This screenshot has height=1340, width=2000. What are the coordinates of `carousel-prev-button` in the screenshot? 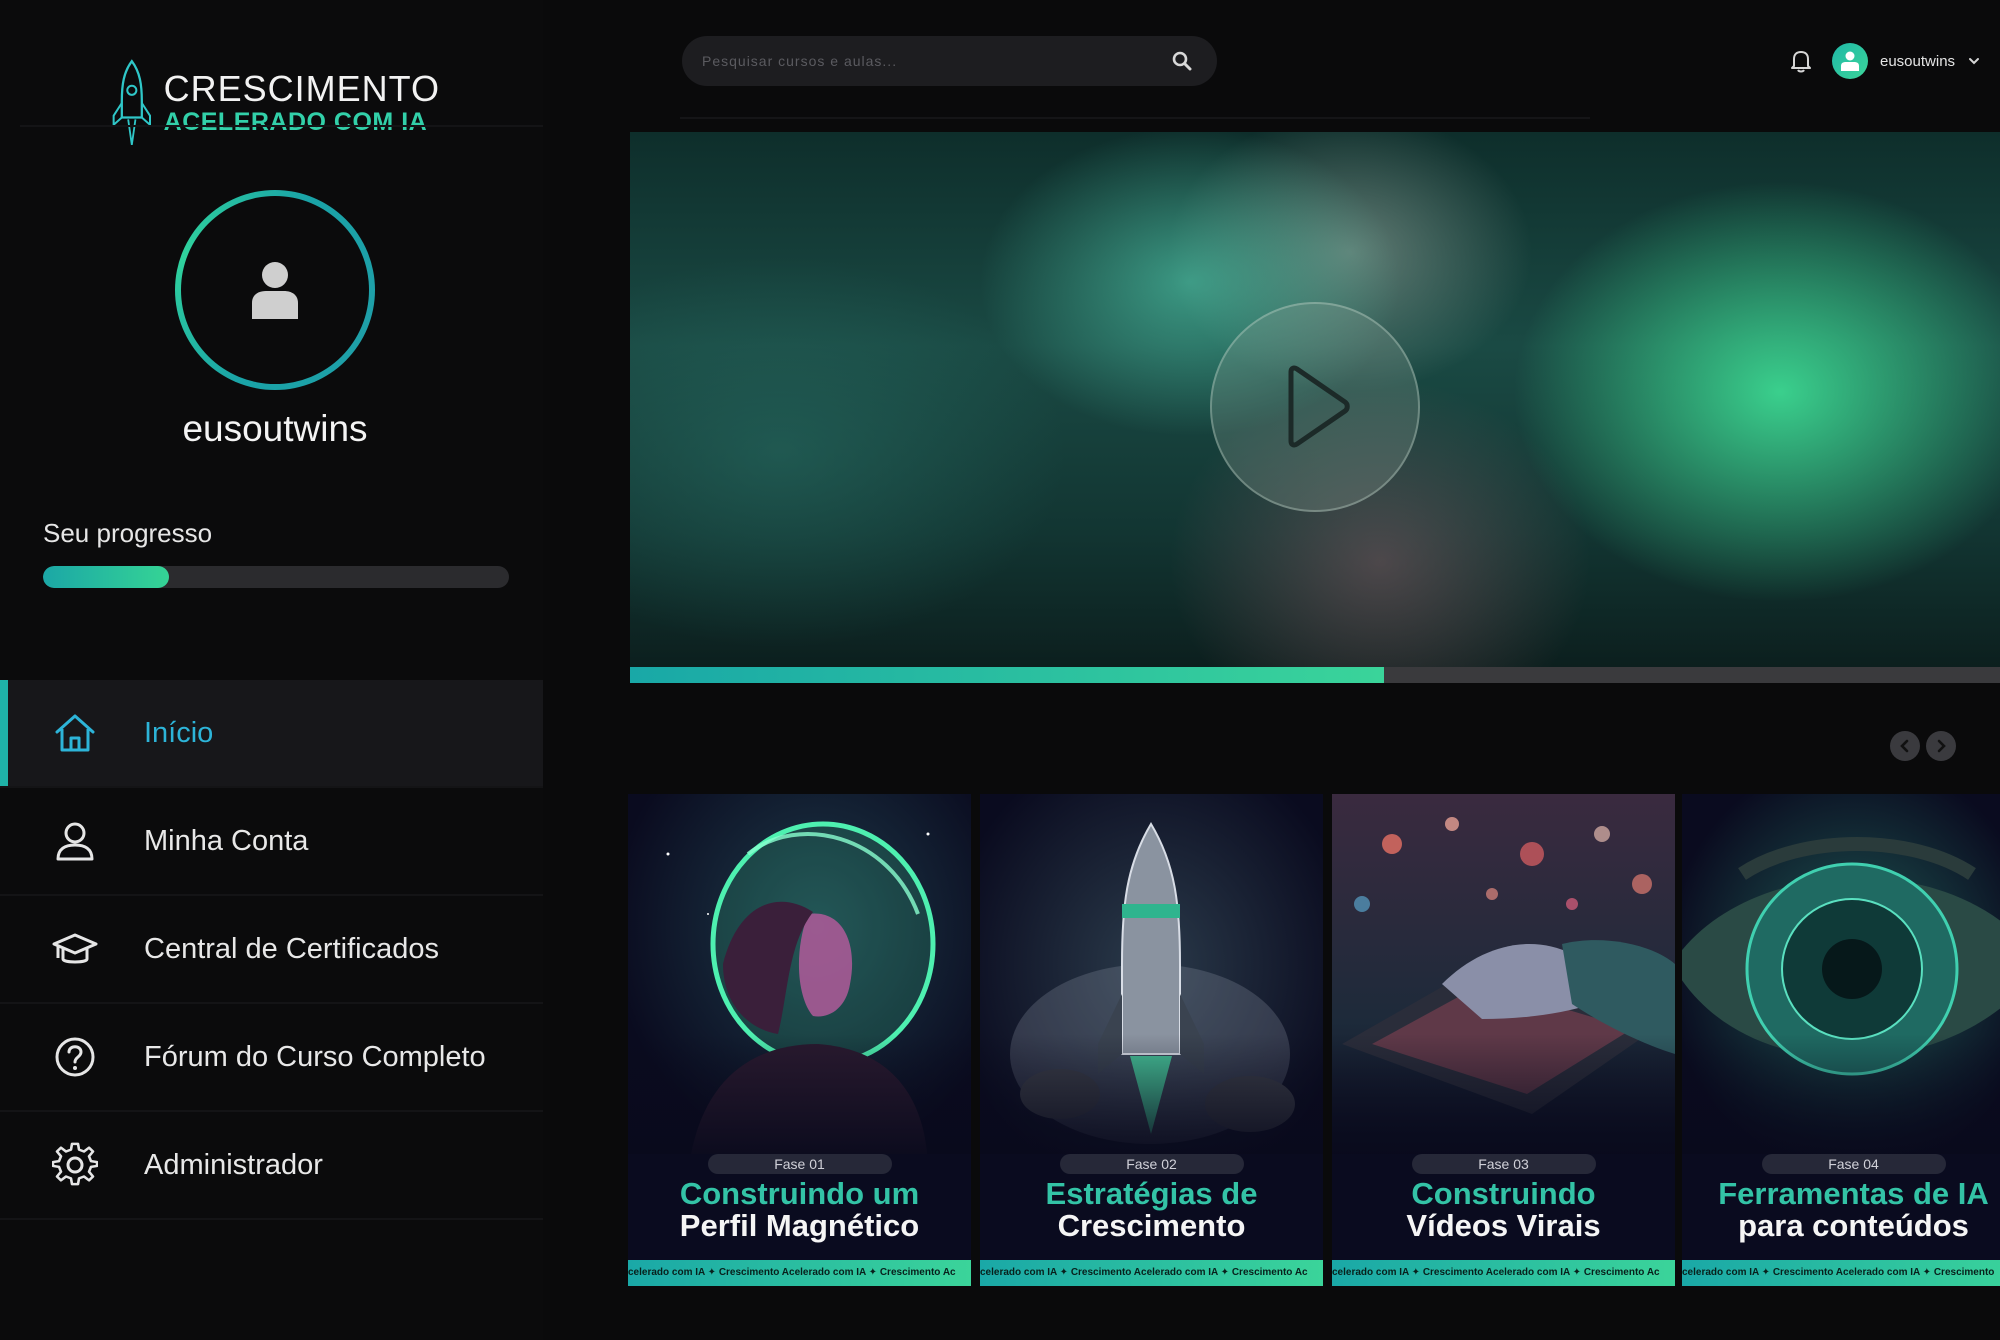 It's located at (1905, 746).